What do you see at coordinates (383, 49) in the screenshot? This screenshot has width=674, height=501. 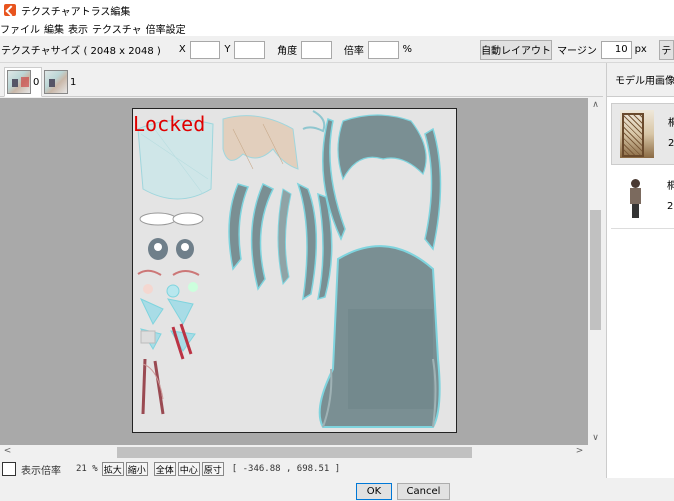 I see `scale-input` at bounding box center [383, 49].